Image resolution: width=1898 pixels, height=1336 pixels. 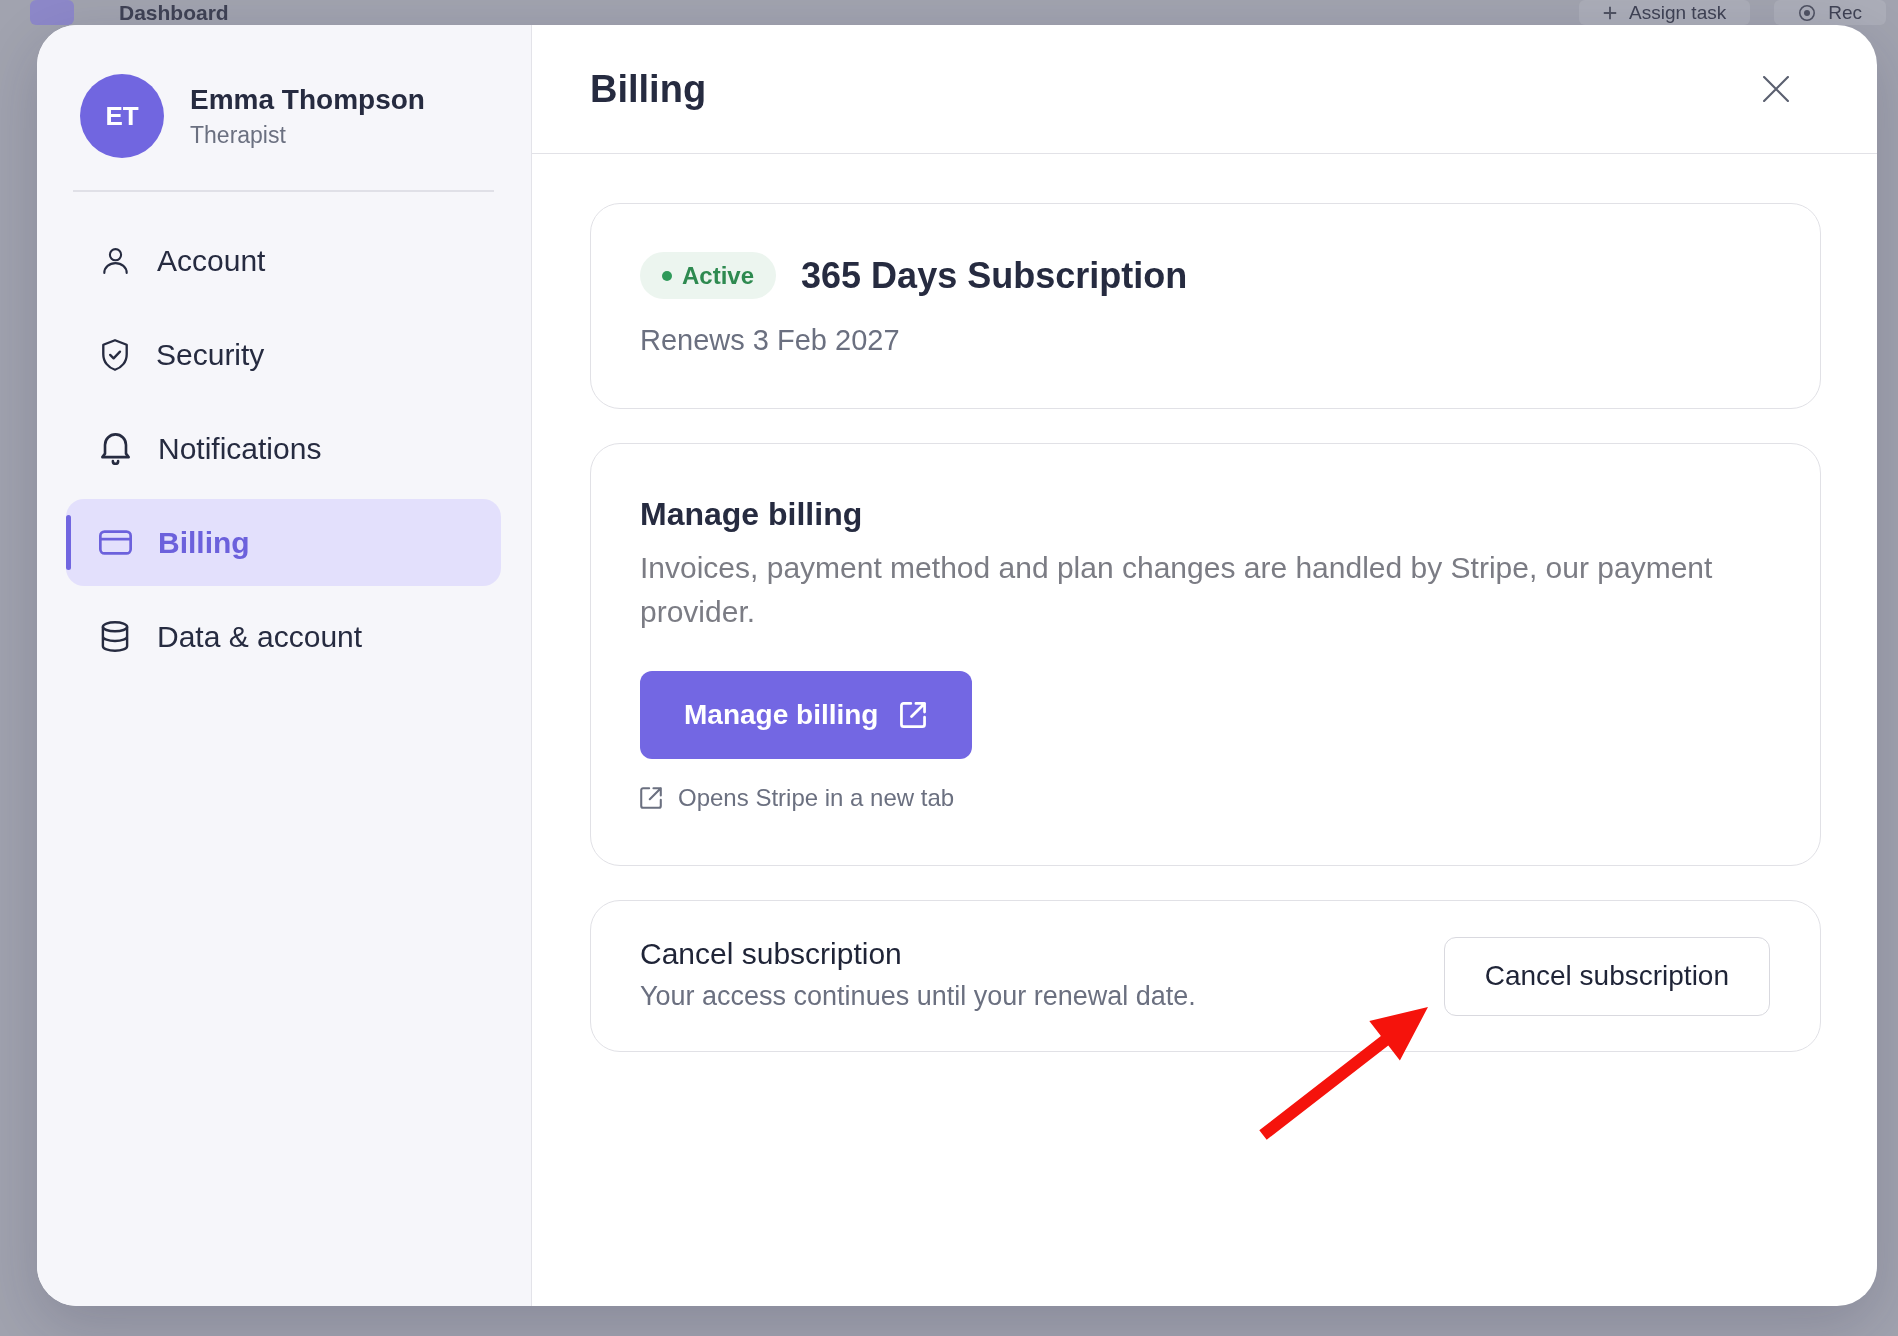 What do you see at coordinates (816, 798) in the screenshot?
I see `helper-text: Opens Stripe in a new tab` at bounding box center [816, 798].